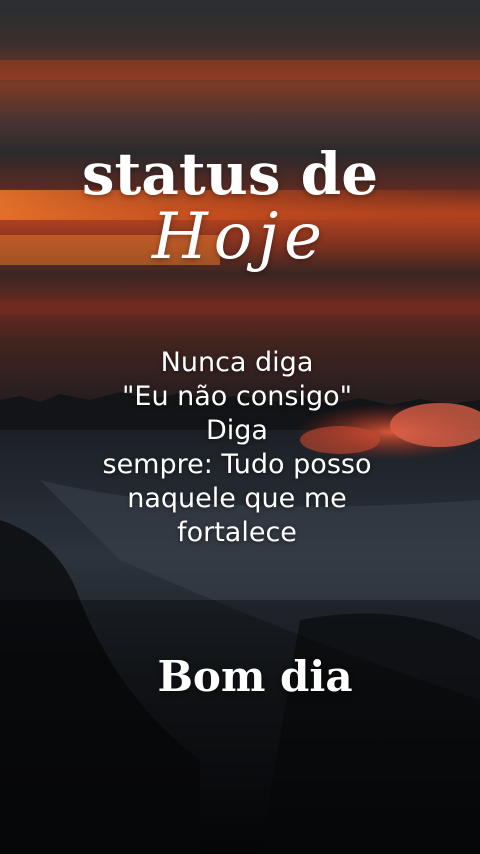 The width and height of the screenshot is (480, 854). I want to click on greeting-bom-dia: Bom dia, so click(255, 676).